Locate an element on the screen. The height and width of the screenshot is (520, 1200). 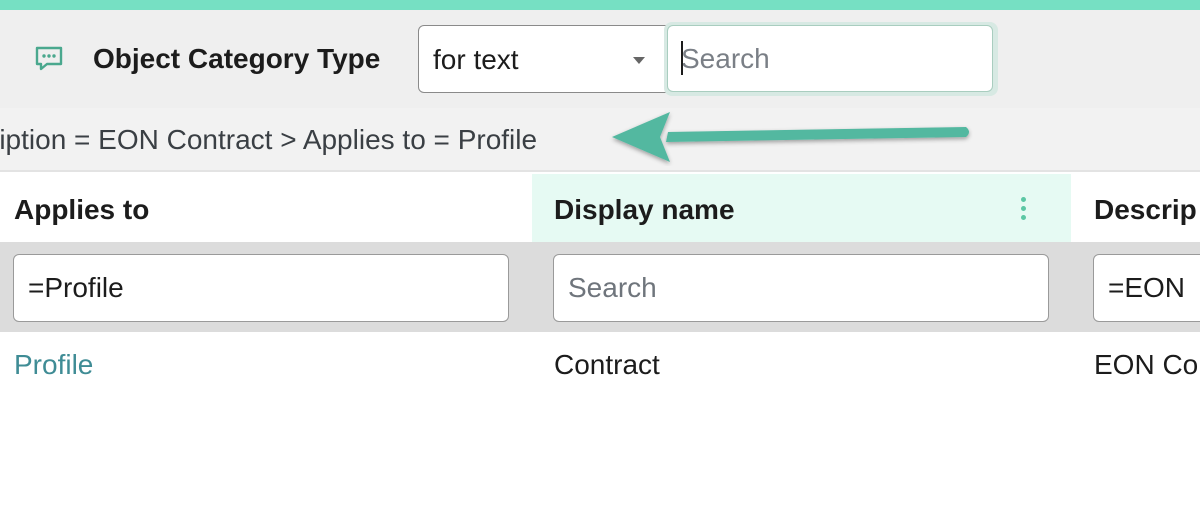
search-focus-ring is located at coordinates (831, 59).